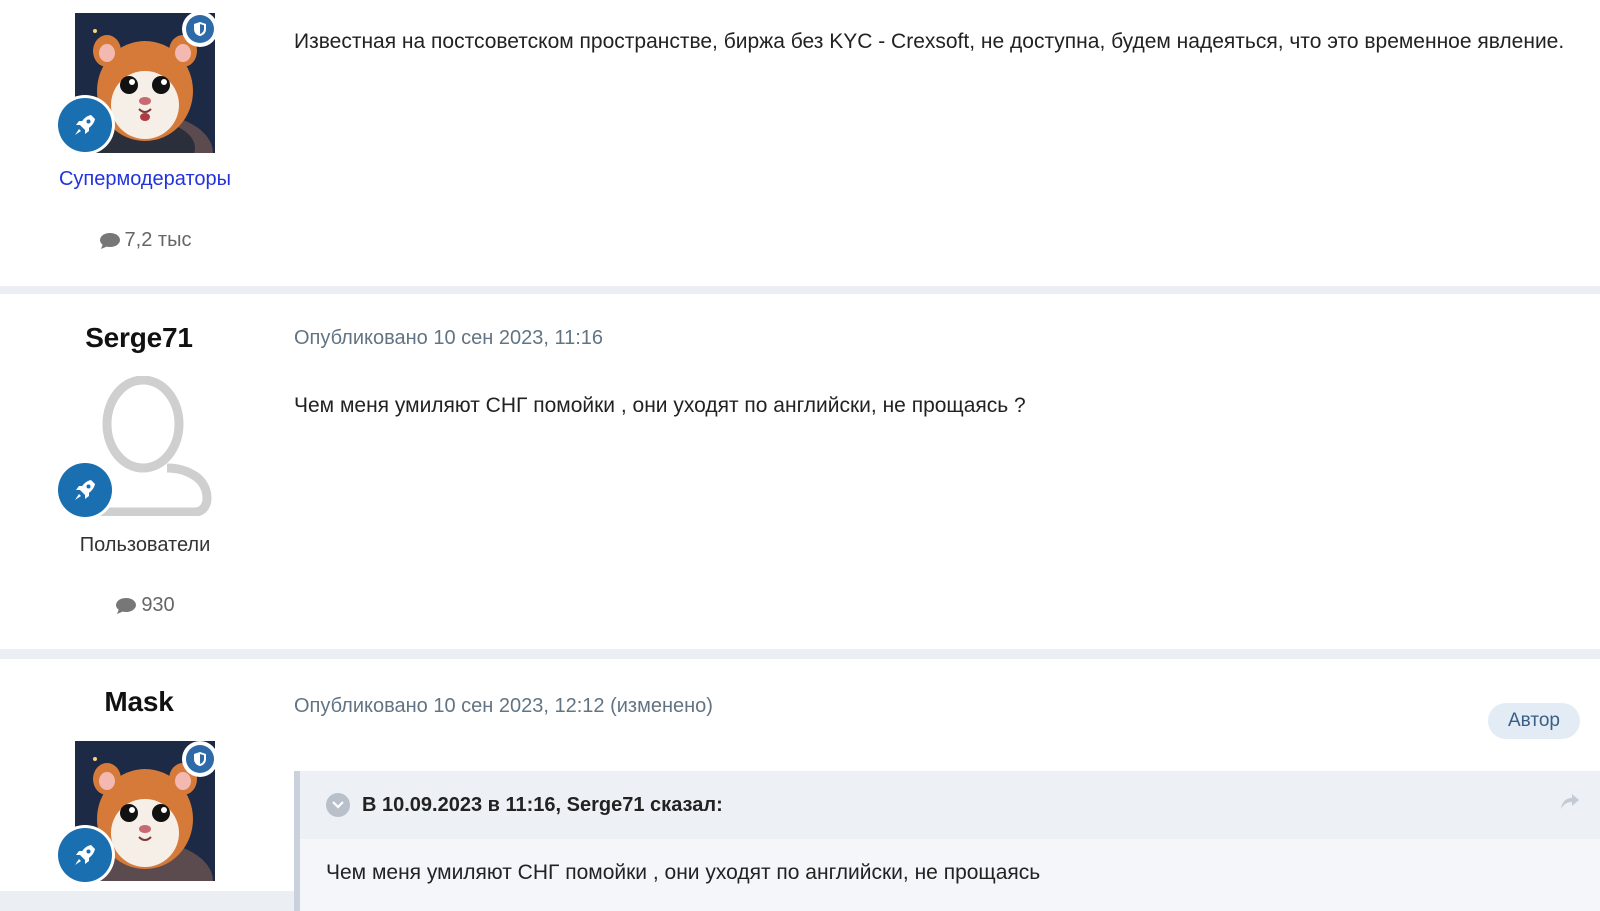 The height and width of the screenshot is (911, 1600). What do you see at coordinates (158, 240) in the screenshot?
I see `post-count-value: 7,2 тыс` at bounding box center [158, 240].